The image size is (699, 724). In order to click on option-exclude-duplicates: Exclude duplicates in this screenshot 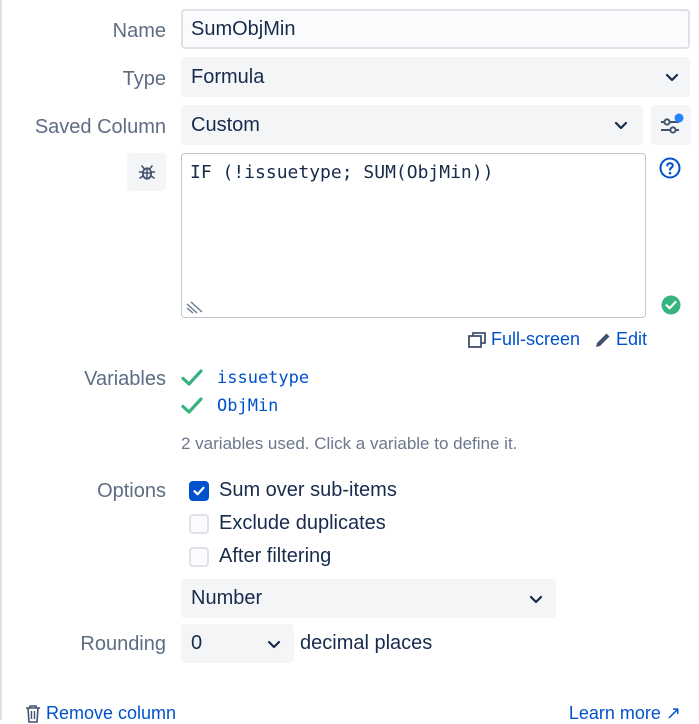, I will do `click(287, 523)`.